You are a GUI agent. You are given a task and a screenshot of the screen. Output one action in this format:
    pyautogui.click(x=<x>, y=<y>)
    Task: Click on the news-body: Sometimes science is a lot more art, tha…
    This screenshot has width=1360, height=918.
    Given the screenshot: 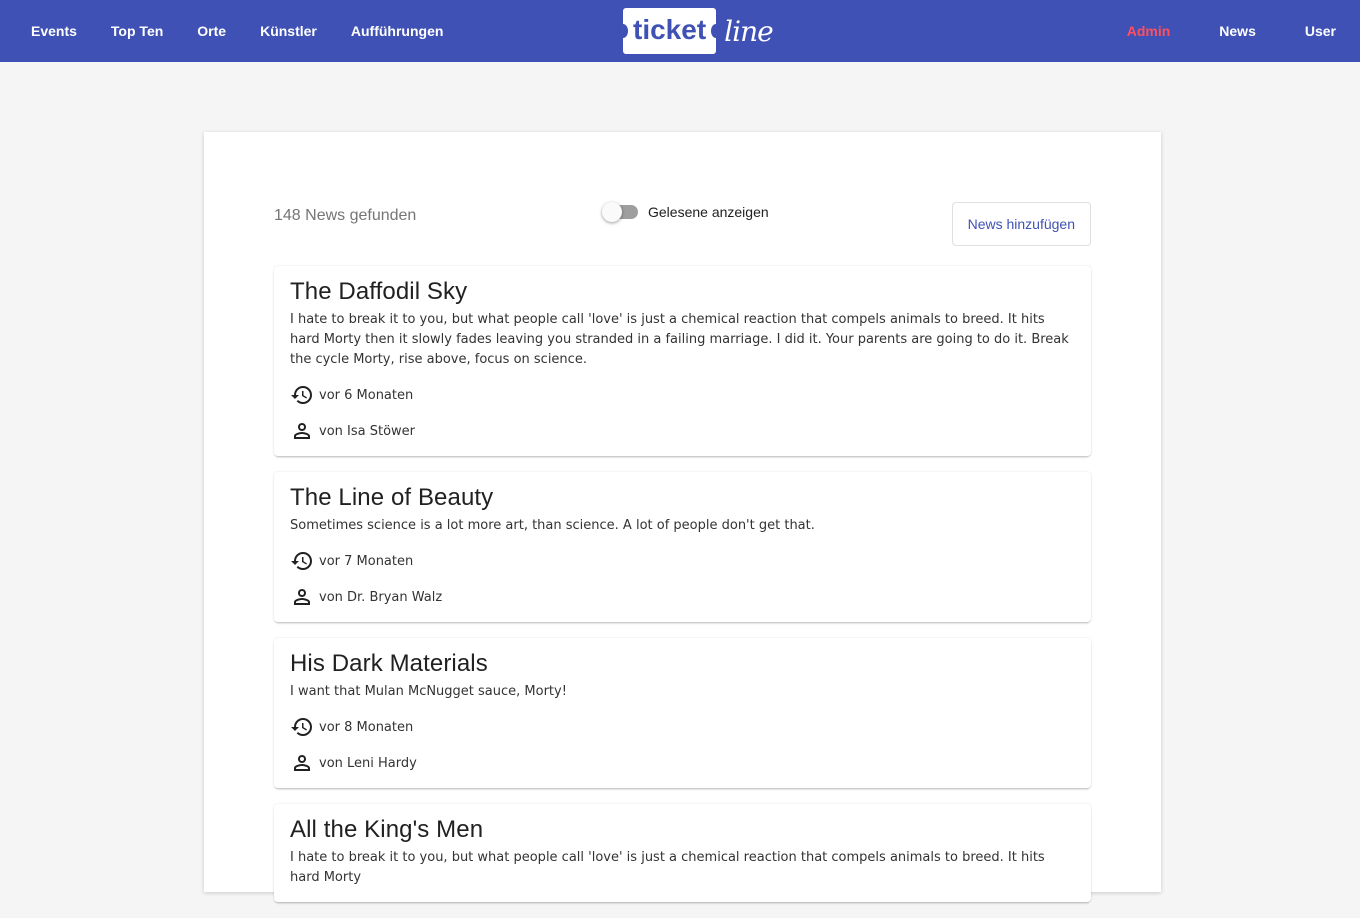 What is the action you would take?
    pyautogui.click(x=552, y=525)
    